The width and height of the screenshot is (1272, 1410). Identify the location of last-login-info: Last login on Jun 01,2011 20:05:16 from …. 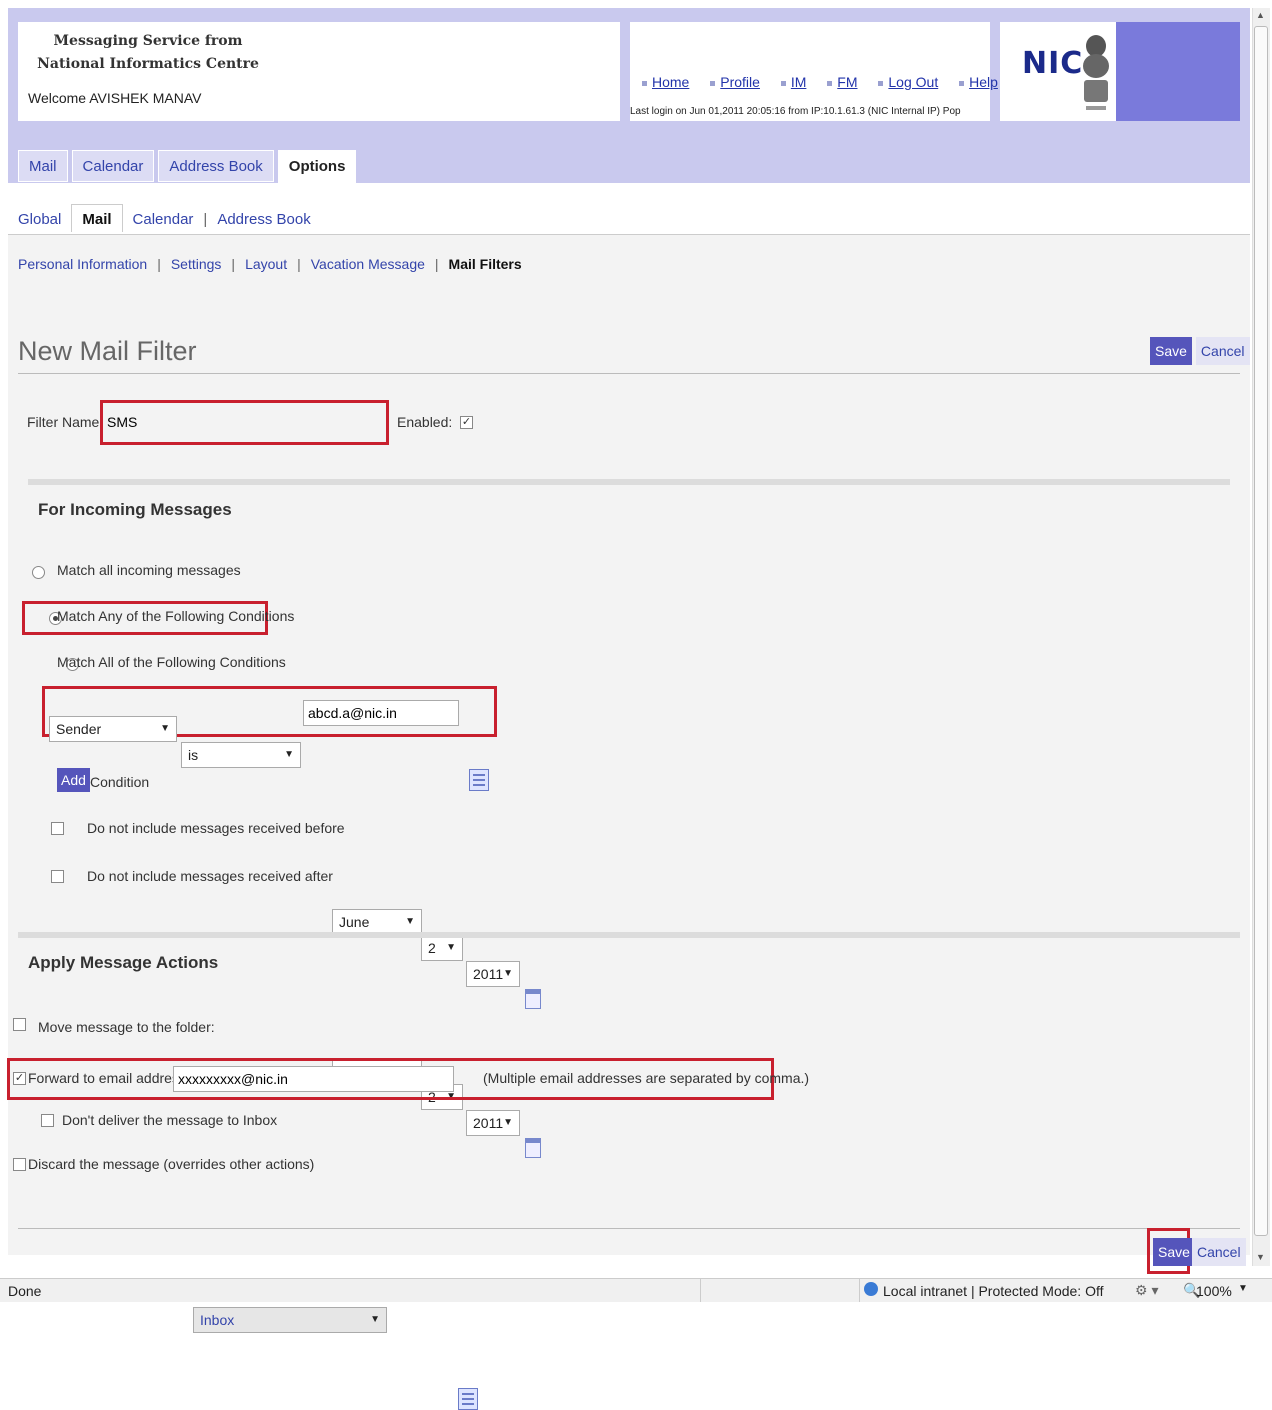
(795, 111).